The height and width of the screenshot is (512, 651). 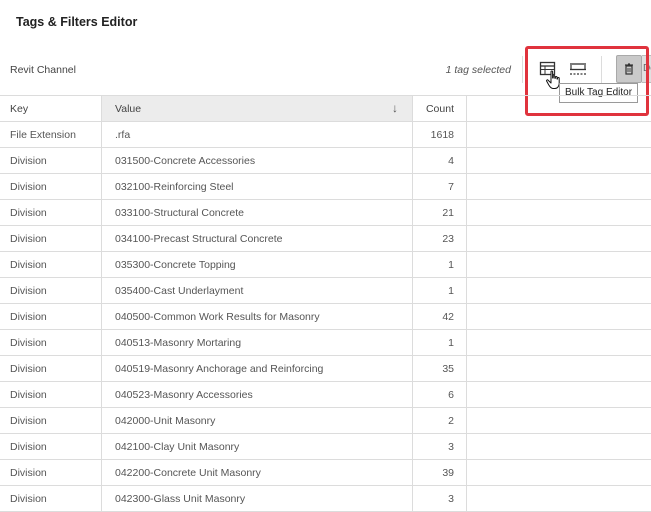 I want to click on cell-count: 6, so click(x=440, y=394).